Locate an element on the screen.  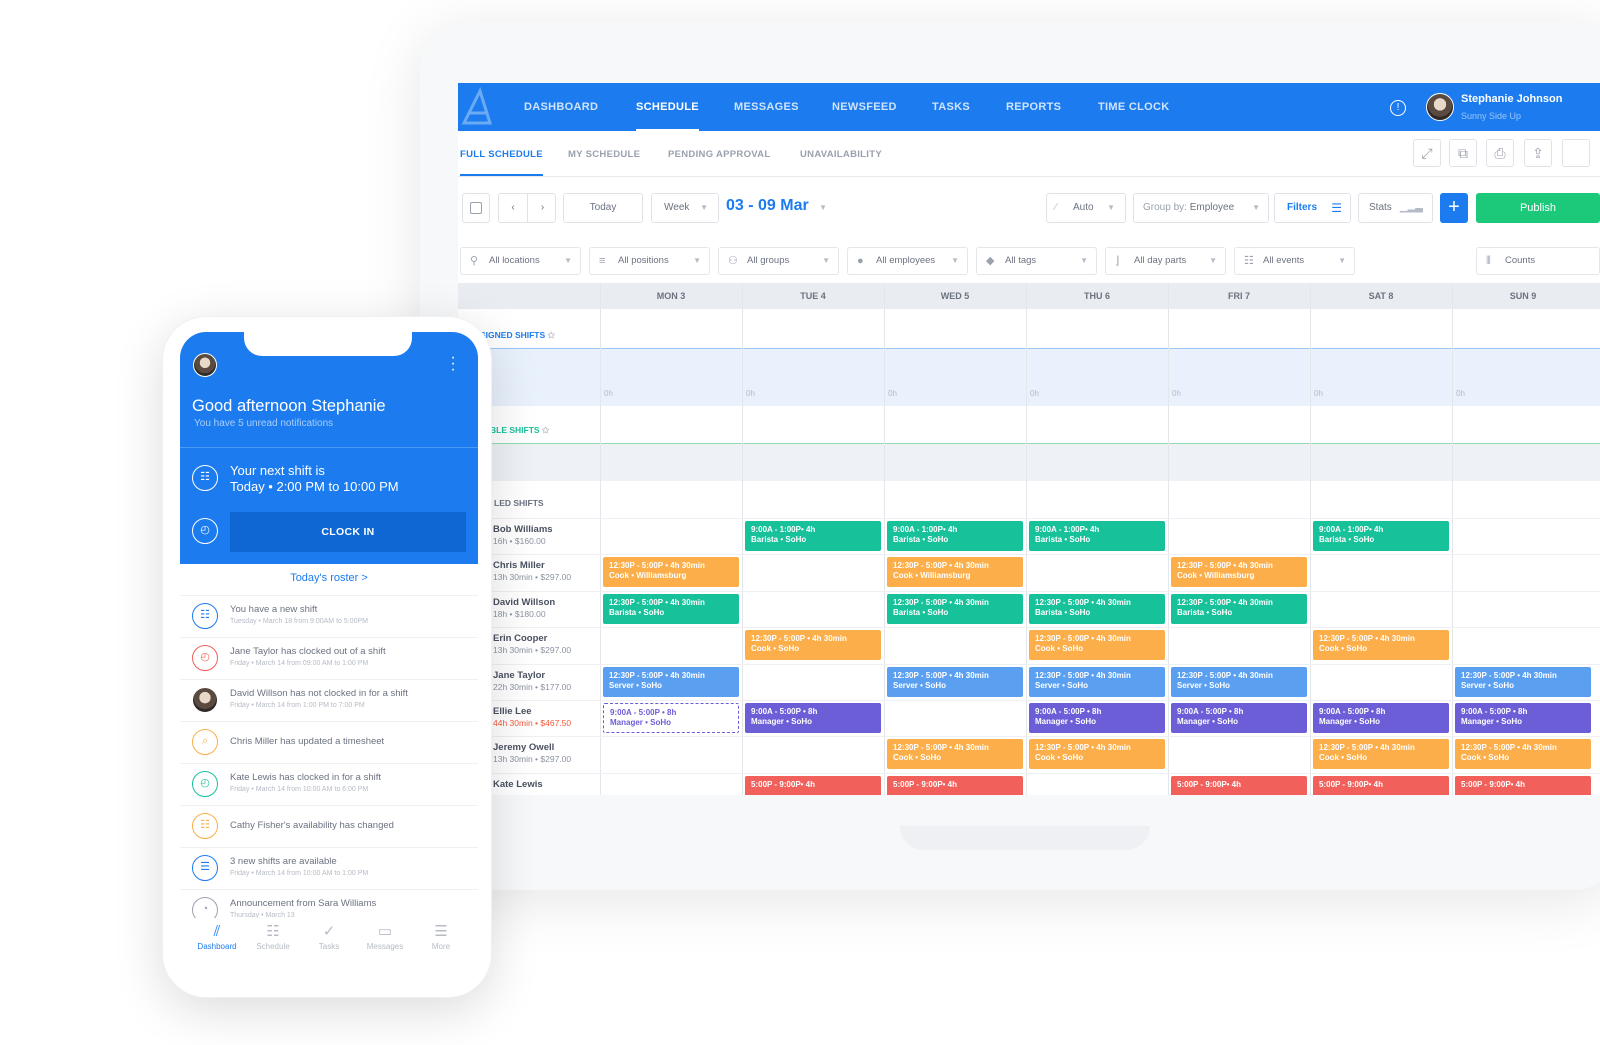
publish-button: Publish is located at coordinates (1538, 208).